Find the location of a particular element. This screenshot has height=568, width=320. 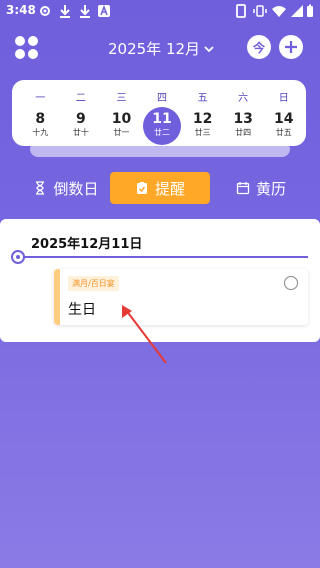

event-category-tag: 满月/百日宴 is located at coordinates (93, 283).